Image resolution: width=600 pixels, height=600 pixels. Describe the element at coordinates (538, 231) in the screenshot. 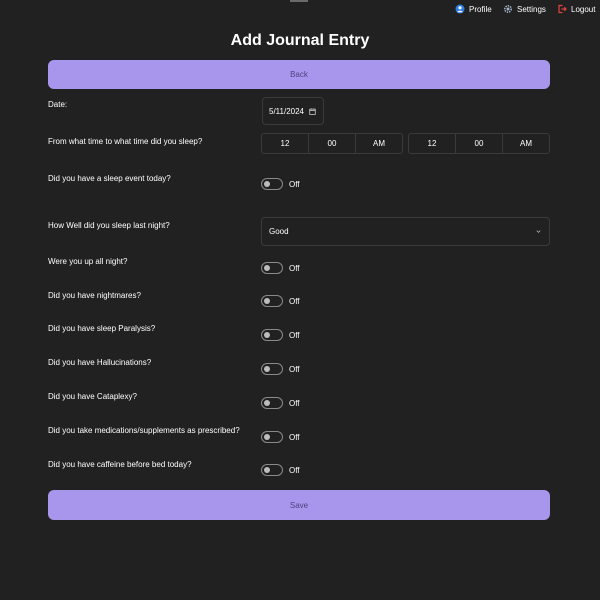

I see `chevron-down-icon` at that location.